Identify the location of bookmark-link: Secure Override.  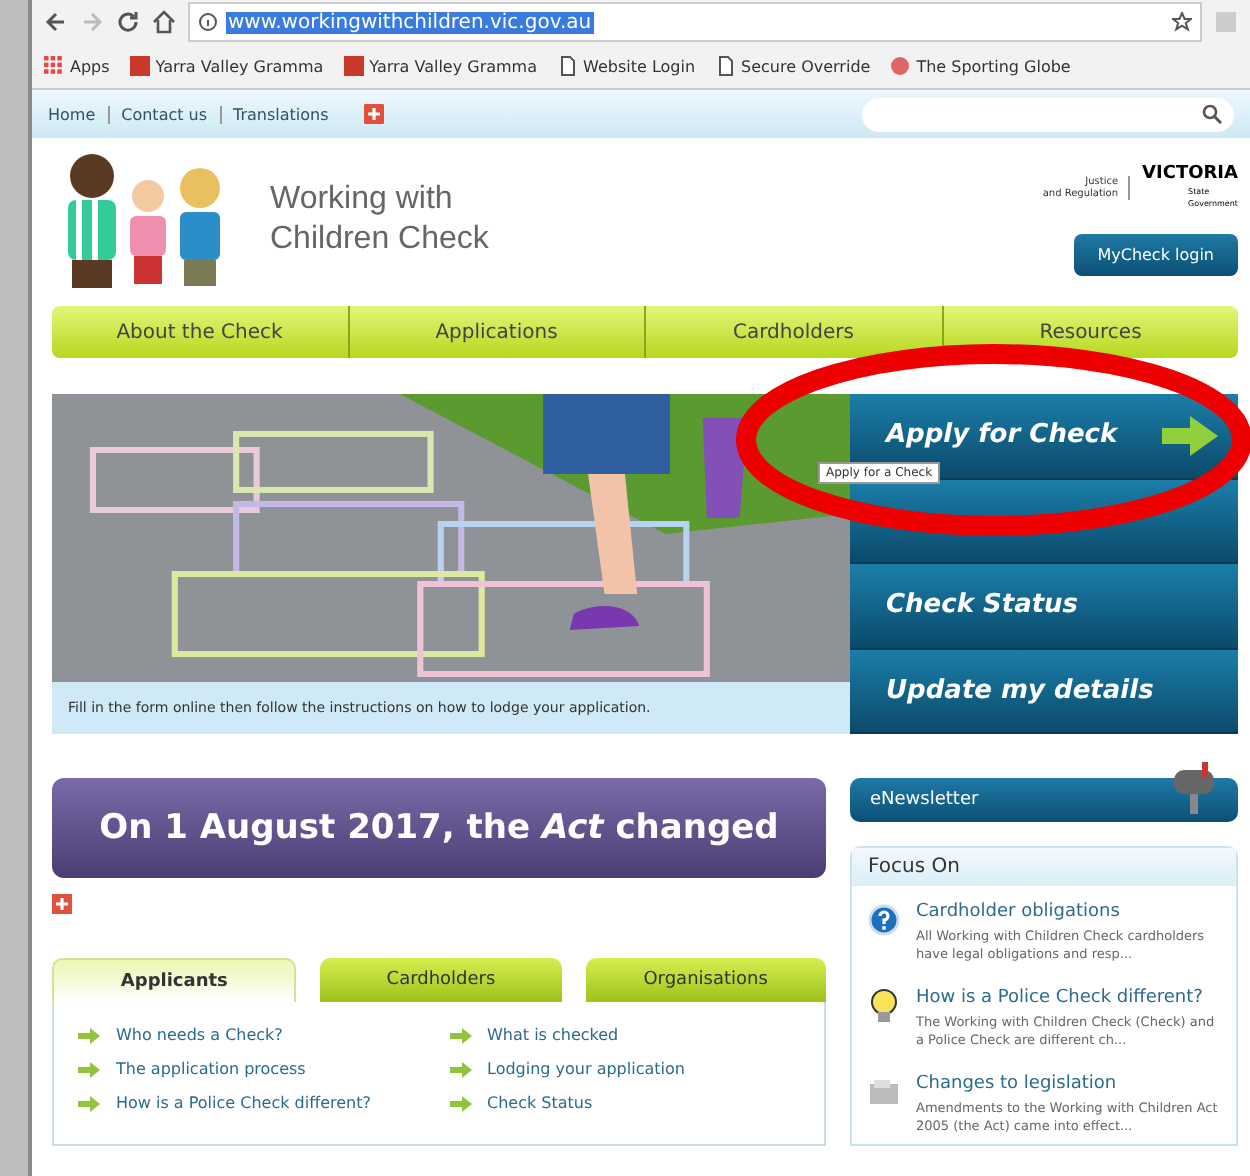
(806, 66).